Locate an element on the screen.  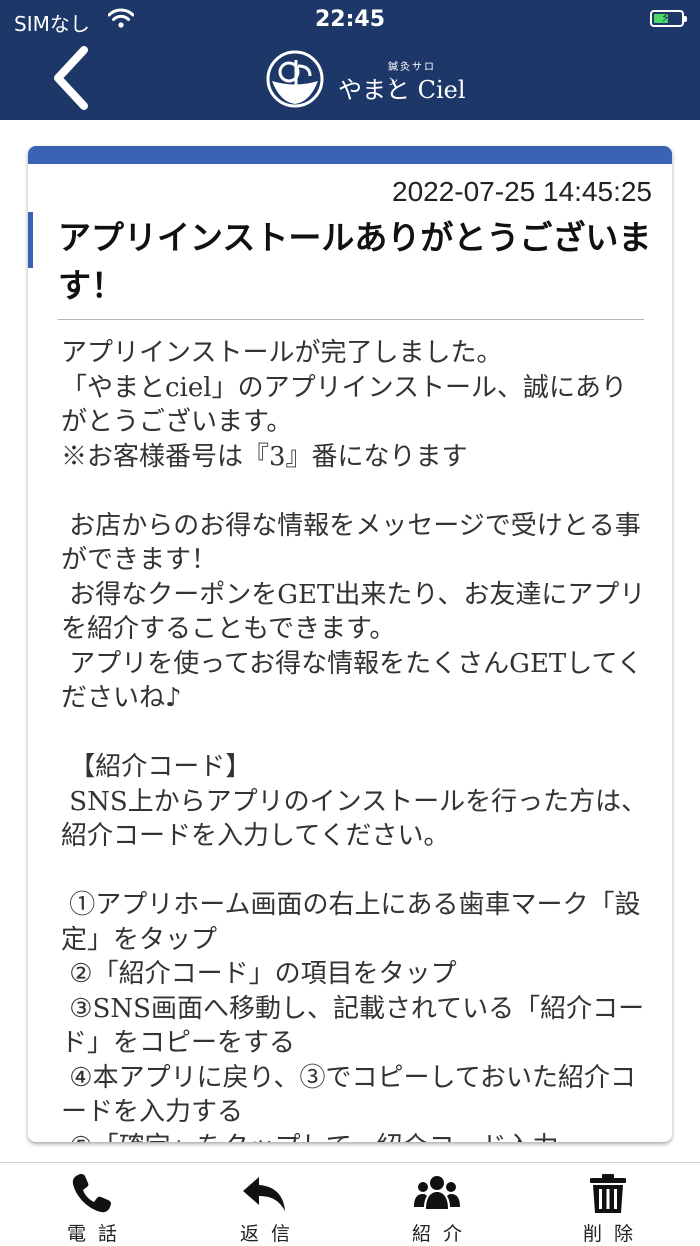
battery-icon: ⚡ is located at coordinates (668, 18).